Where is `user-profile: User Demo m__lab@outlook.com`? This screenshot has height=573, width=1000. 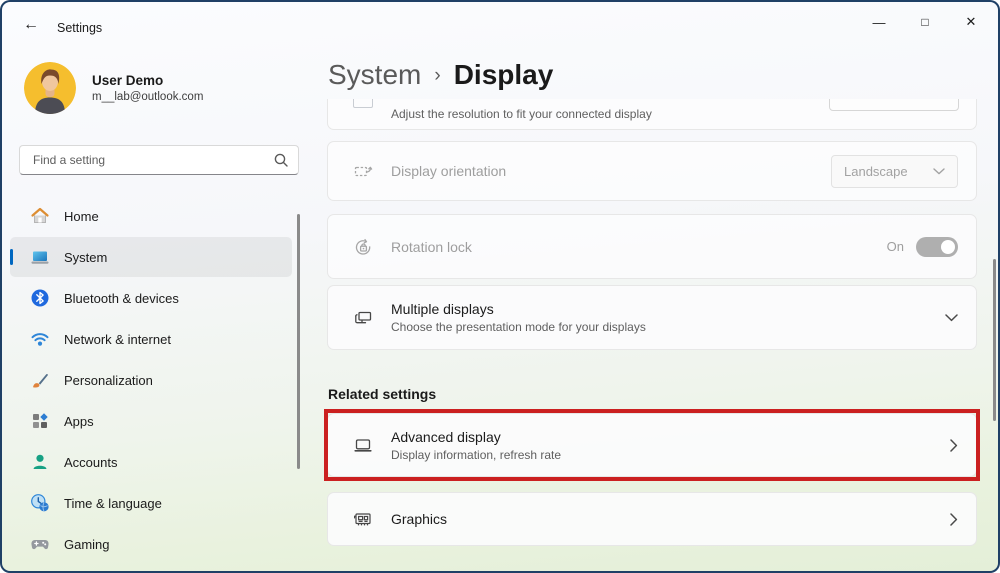 user-profile: User Demo m__lab@outlook.com is located at coordinates (113, 88).